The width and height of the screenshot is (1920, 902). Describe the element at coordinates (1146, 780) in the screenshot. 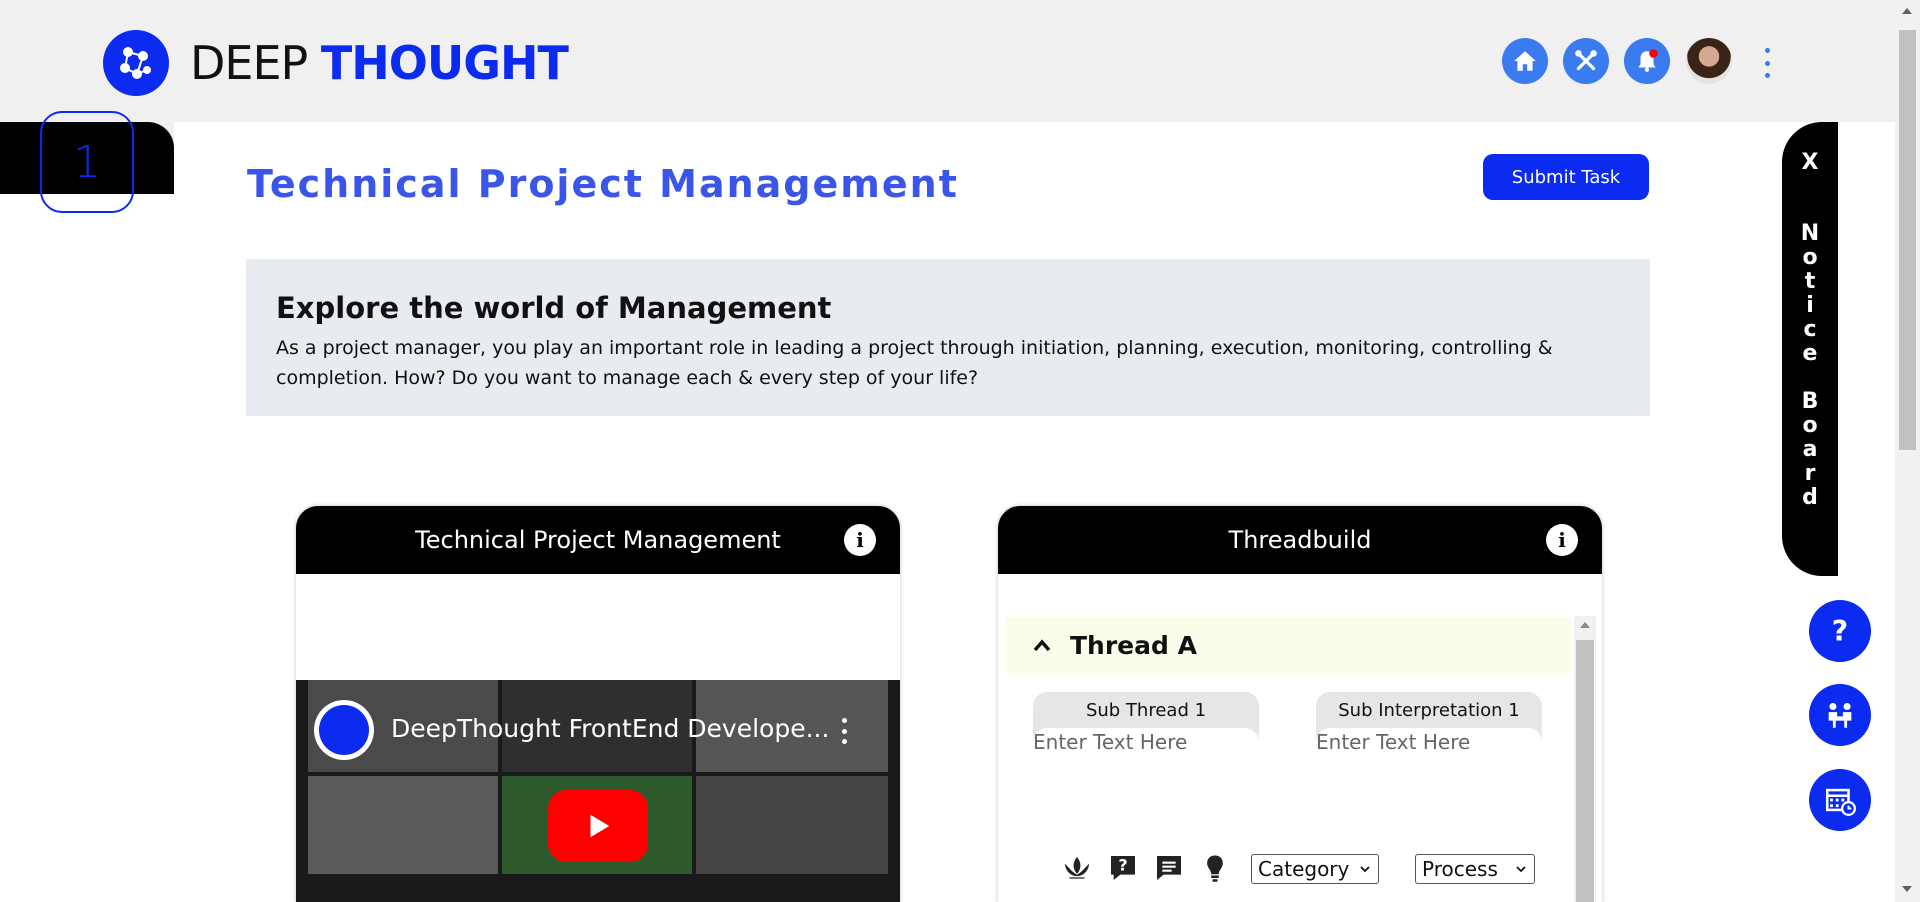

I see `sub-thread-input` at that location.